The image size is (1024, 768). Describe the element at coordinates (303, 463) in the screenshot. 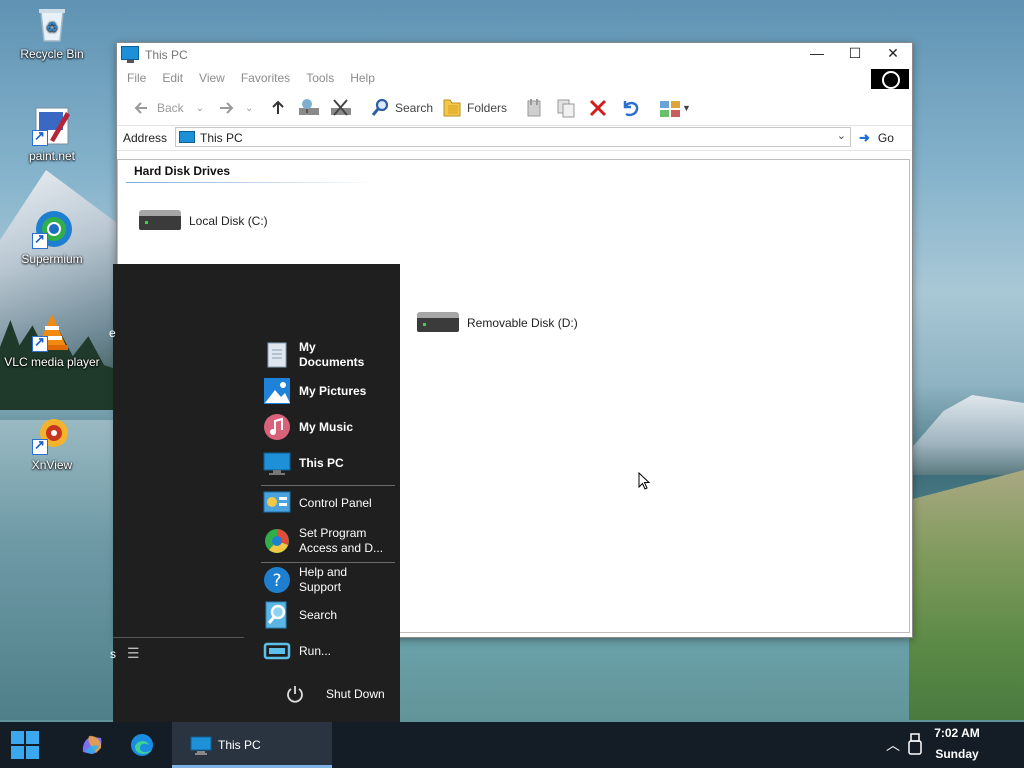

I see `start-item-this-pc: This PC` at that location.